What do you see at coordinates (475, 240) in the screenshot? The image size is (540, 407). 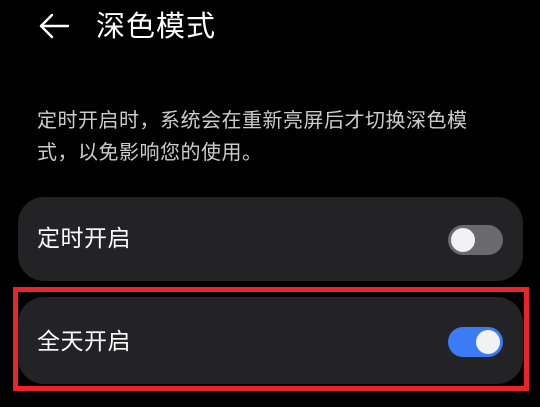 I see `scheduled-toggle-switch` at bounding box center [475, 240].